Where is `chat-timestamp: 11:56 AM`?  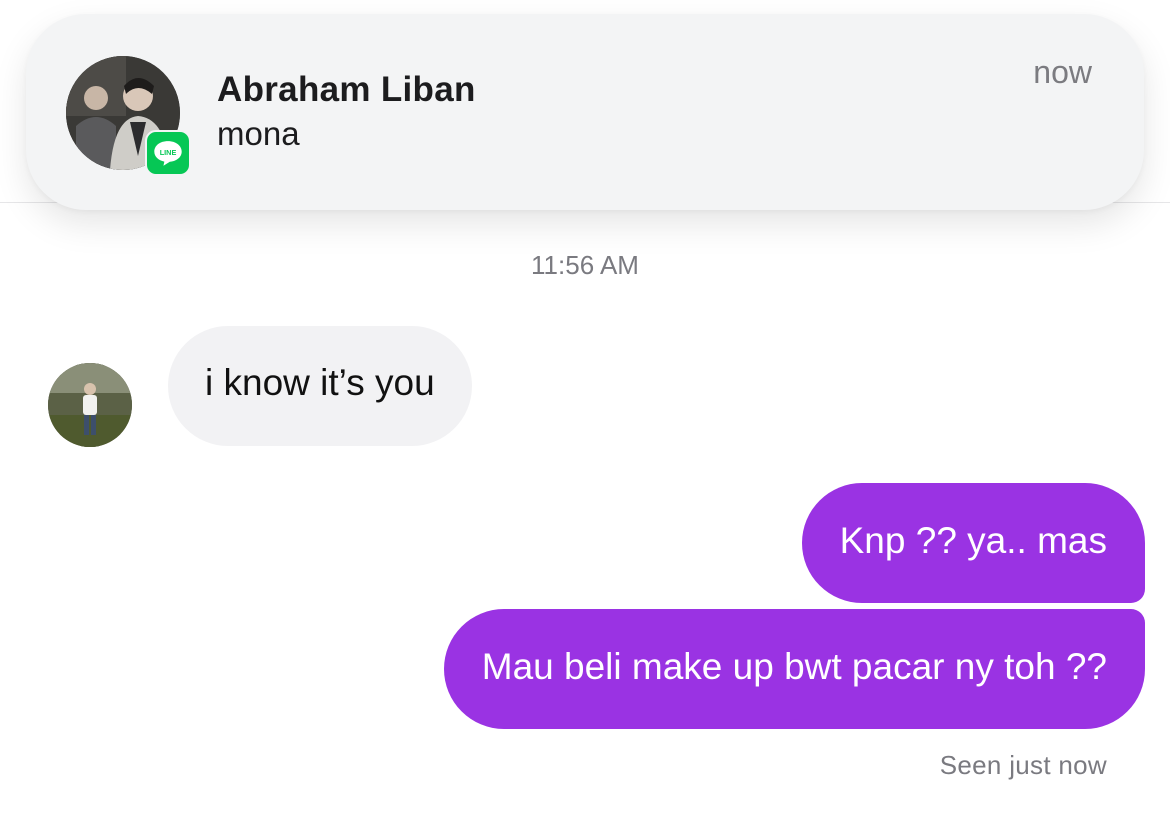 chat-timestamp: 11:56 AM is located at coordinates (585, 265).